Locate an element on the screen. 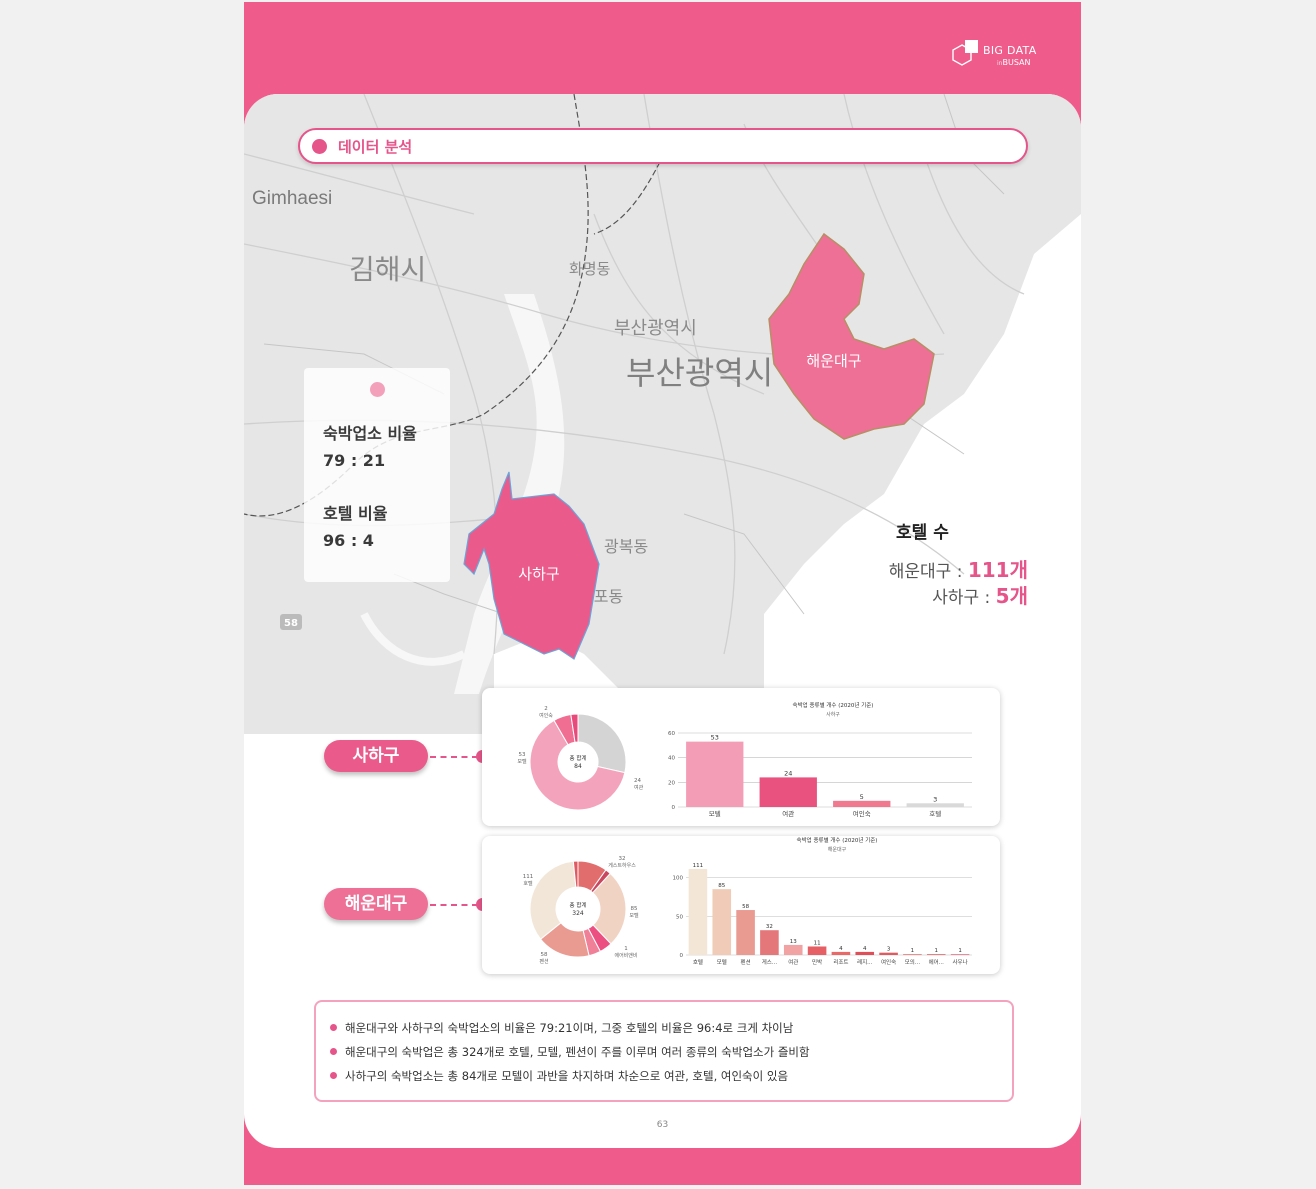 This screenshot has height=1189, width=1316. donut-value-label: 24 is located at coordinates (637, 781).